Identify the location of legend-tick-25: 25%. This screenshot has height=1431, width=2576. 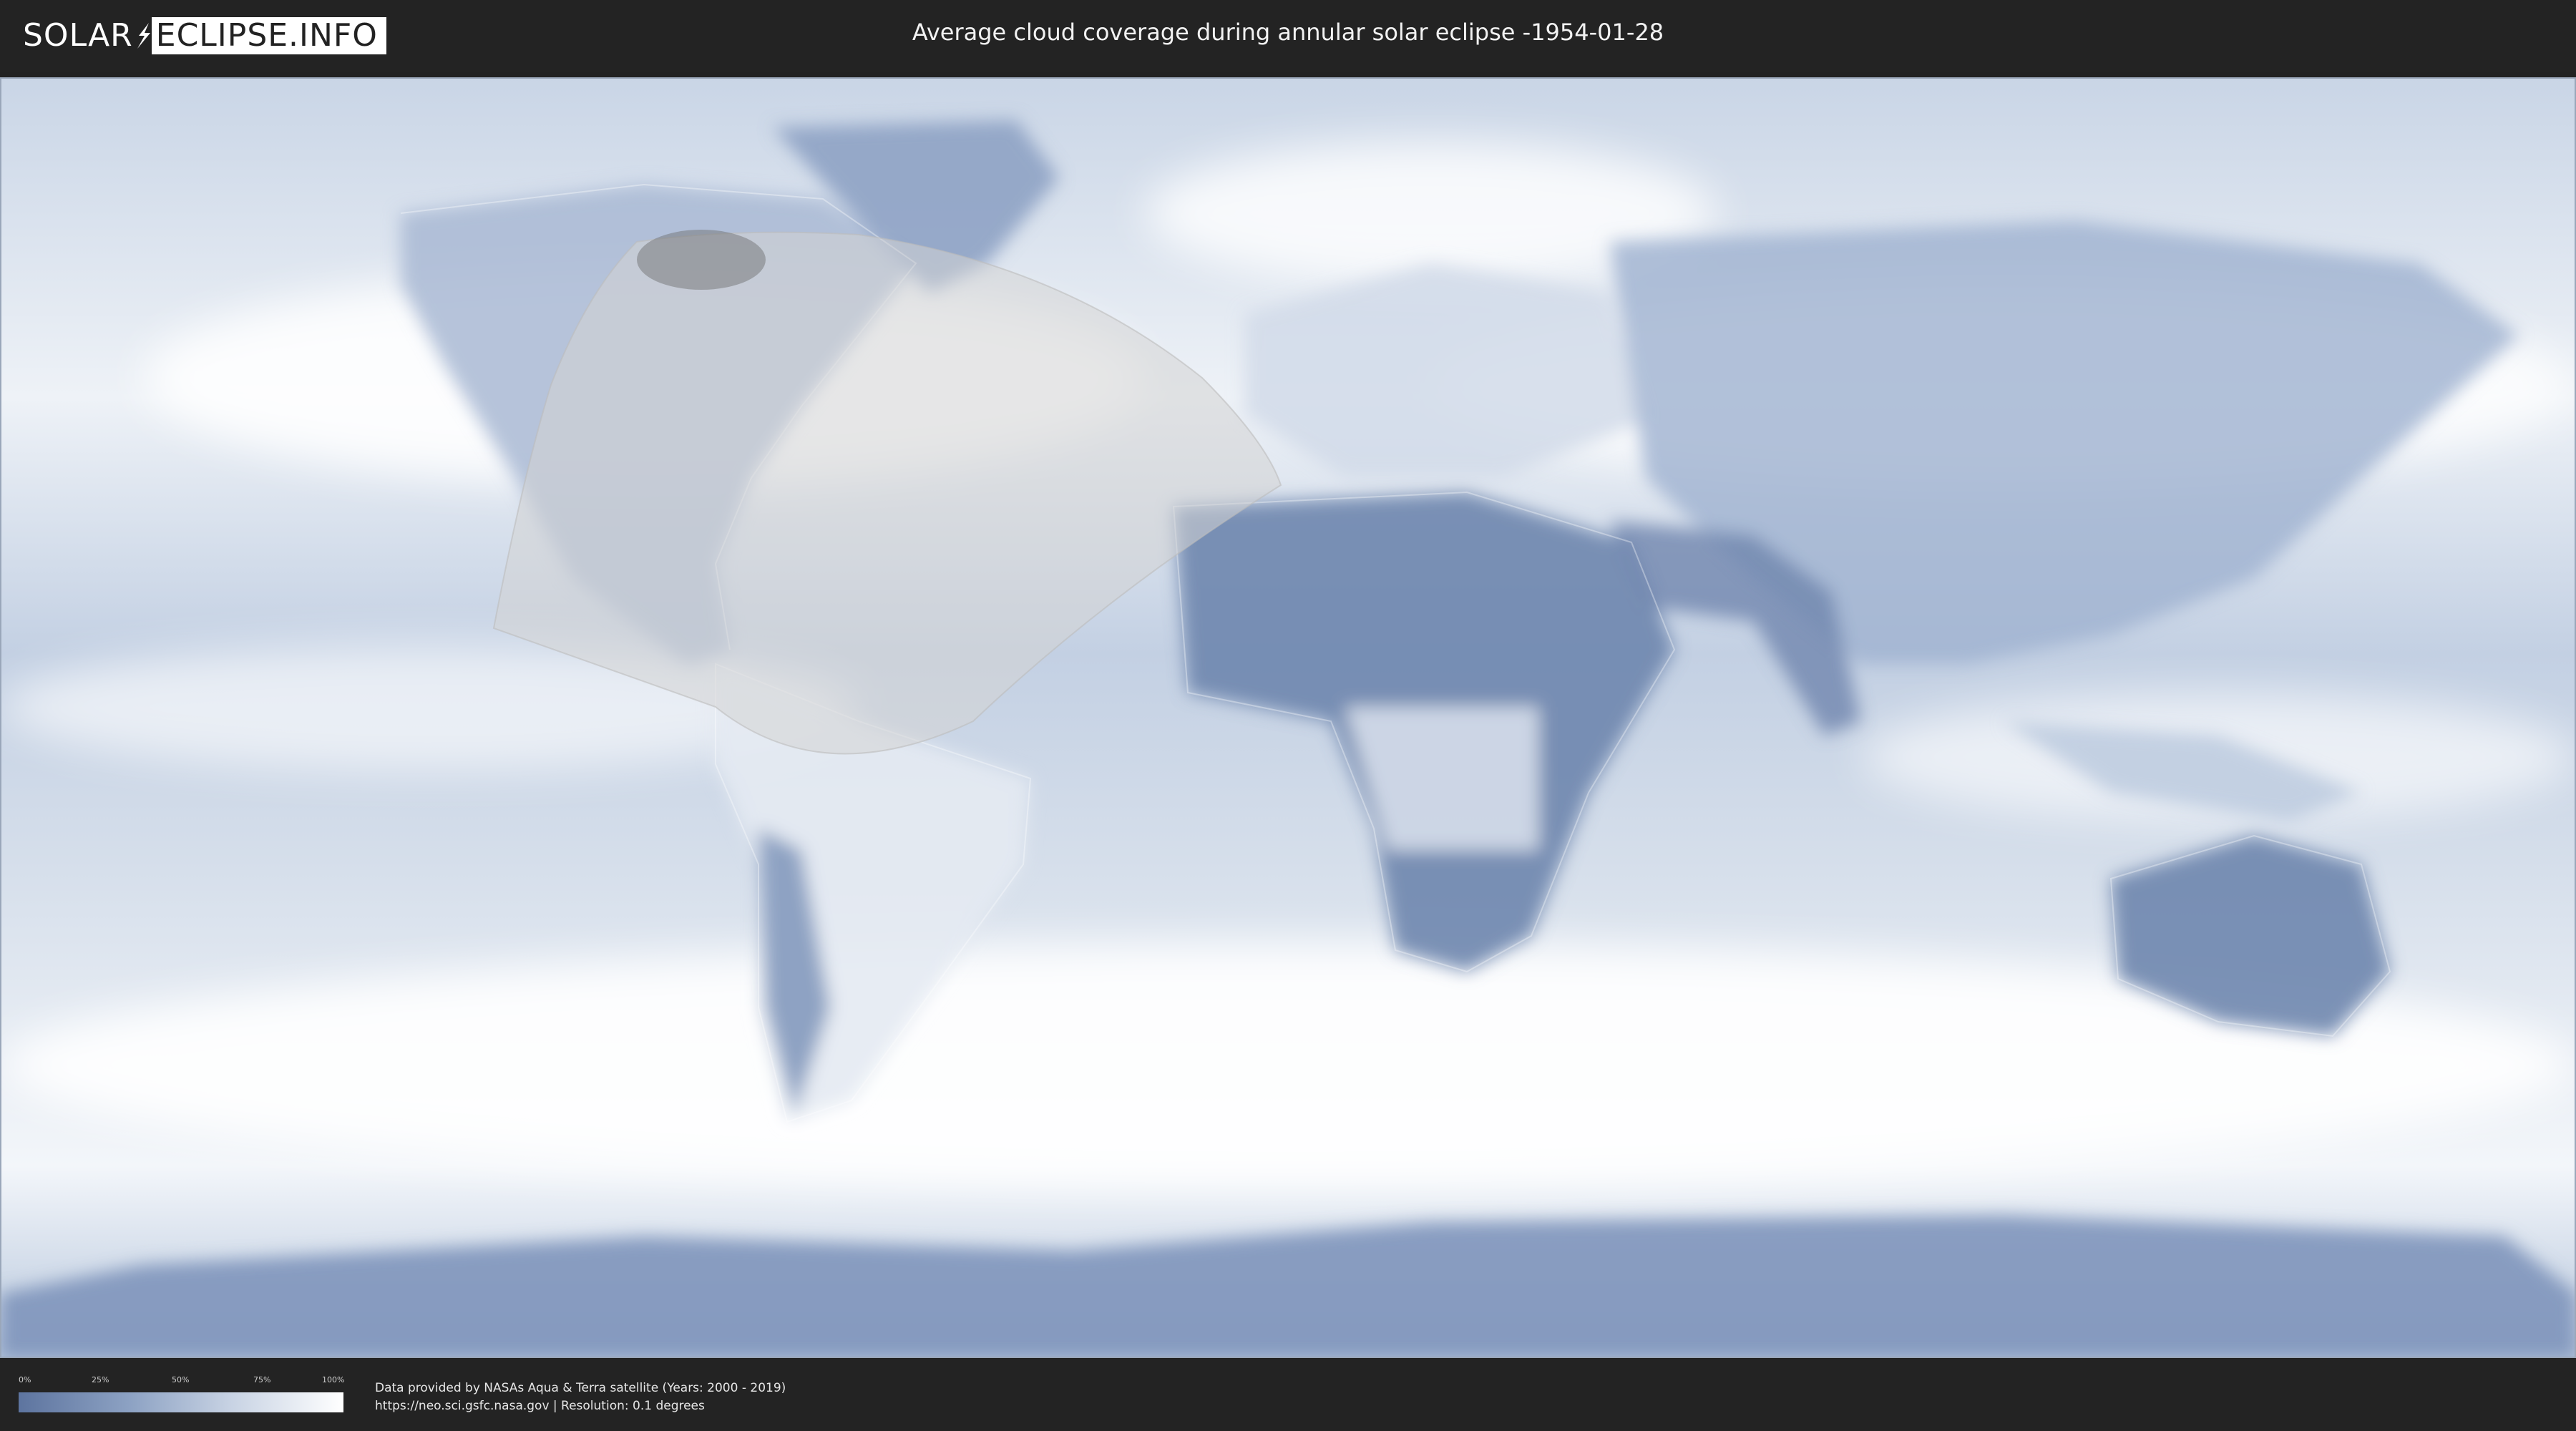
(100, 1379).